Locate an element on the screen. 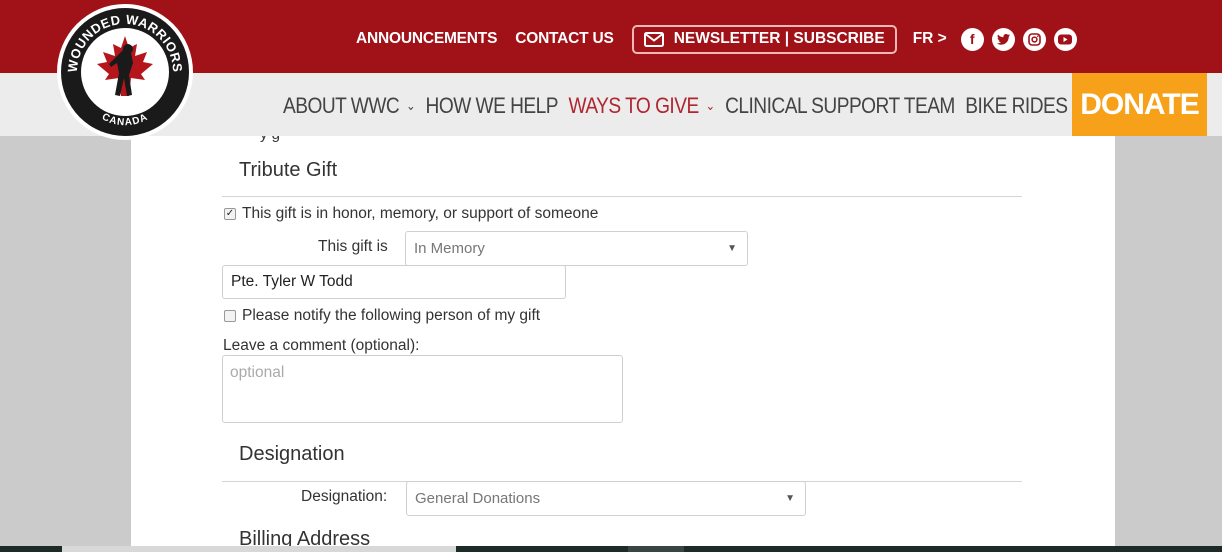 The width and height of the screenshot is (1222, 552). designation-select: General Donations ▼ is located at coordinates (606, 498).